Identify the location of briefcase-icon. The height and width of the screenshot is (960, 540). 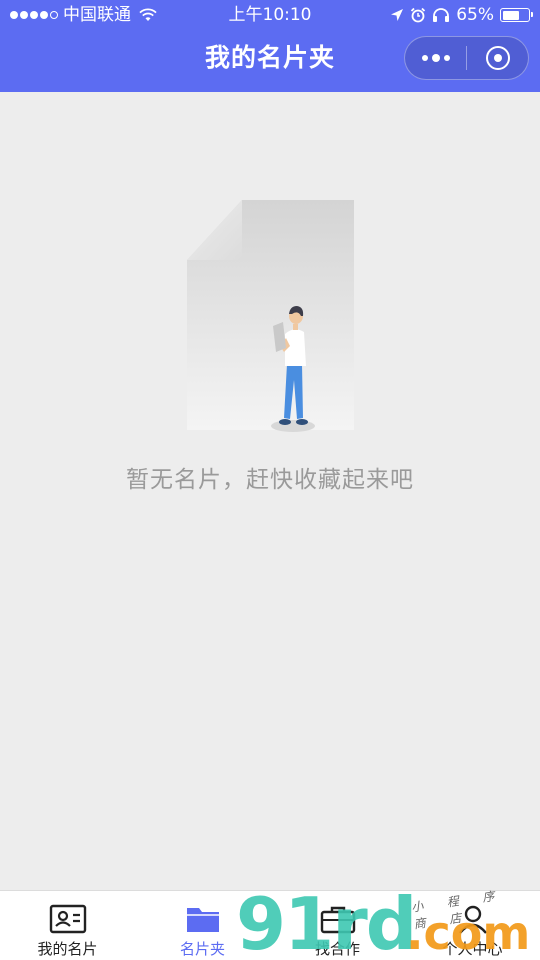
(337, 920).